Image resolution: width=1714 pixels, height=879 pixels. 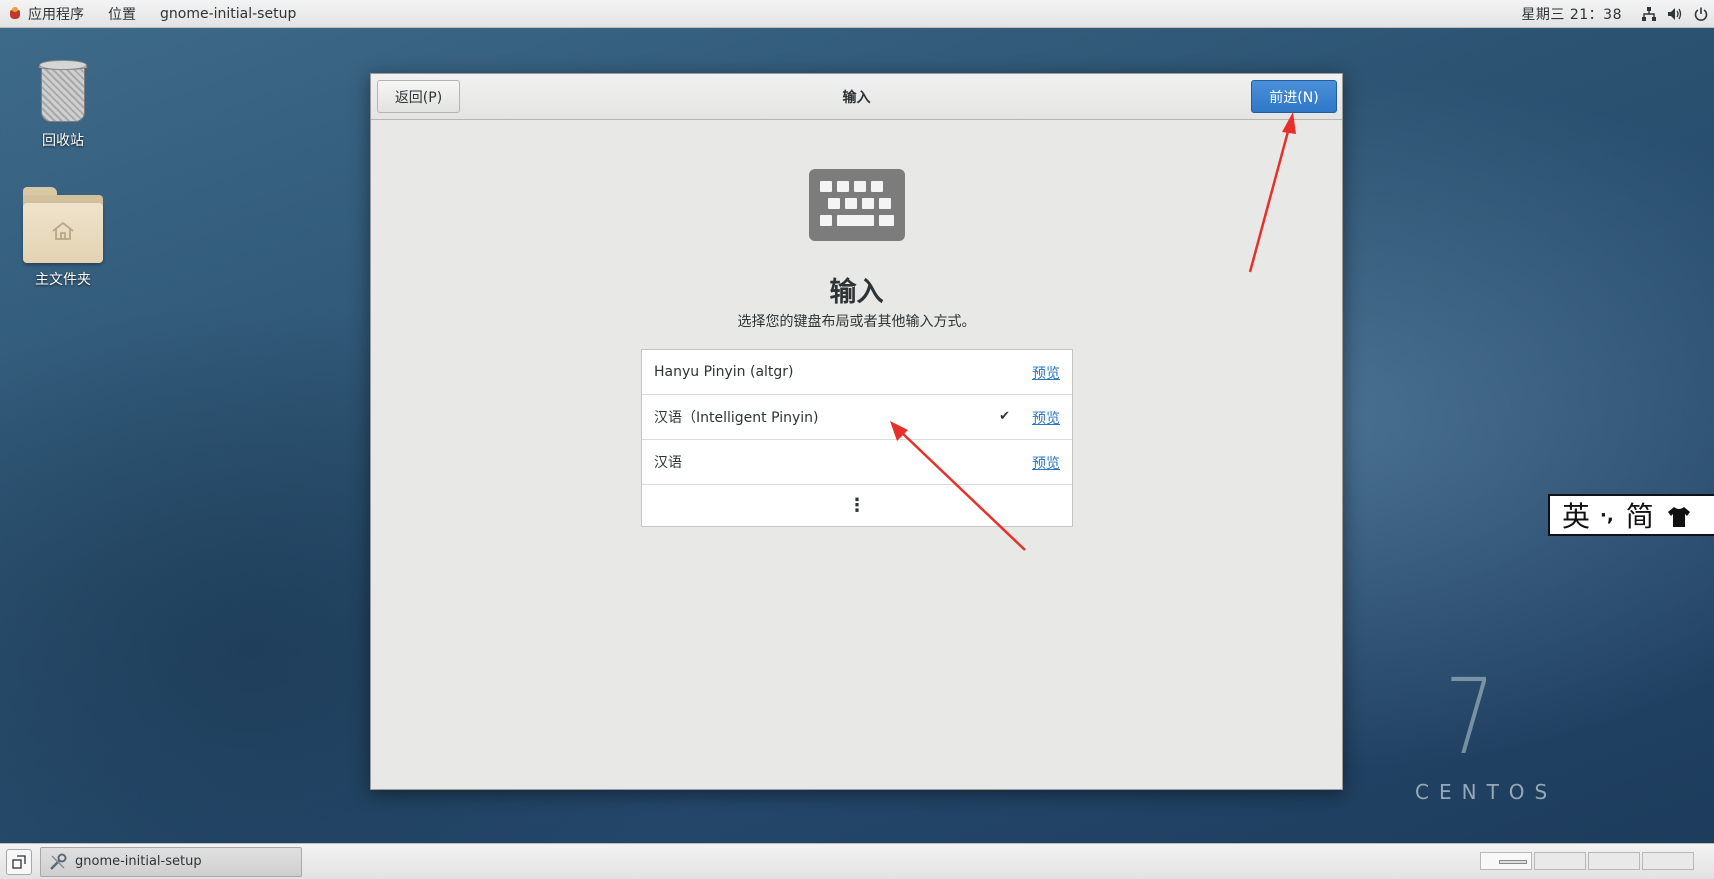 What do you see at coordinates (1294, 96) in the screenshot?
I see `next-button: 前进(N)` at bounding box center [1294, 96].